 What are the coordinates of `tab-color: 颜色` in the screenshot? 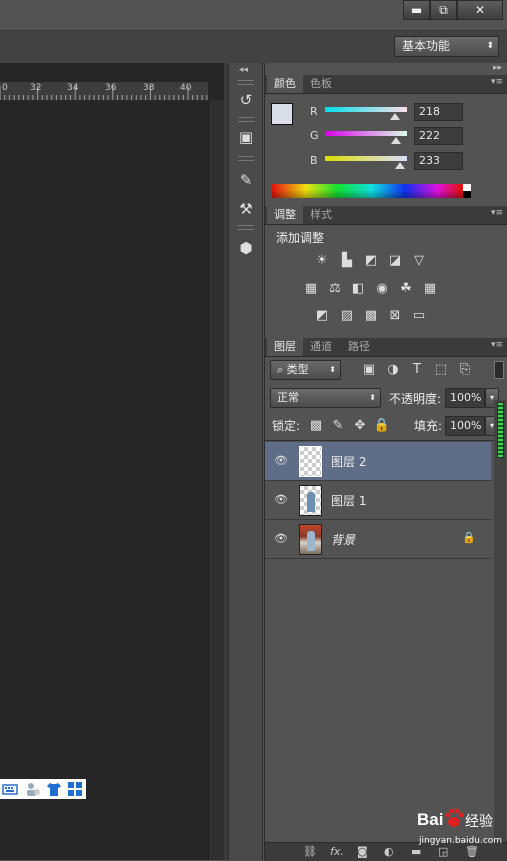 It's located at (285, 84).